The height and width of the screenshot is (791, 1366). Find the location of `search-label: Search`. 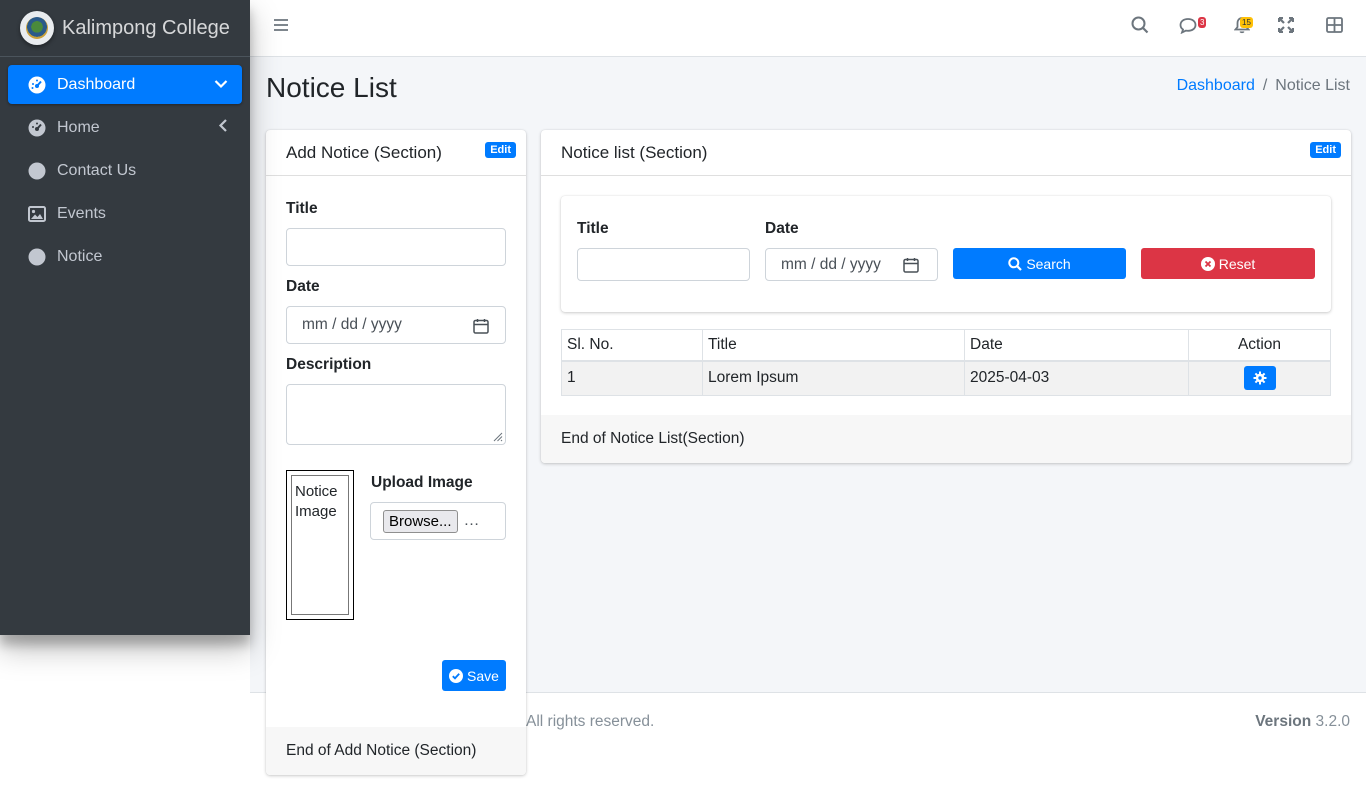

search-label: Search is located at coordinates (1048, 263).